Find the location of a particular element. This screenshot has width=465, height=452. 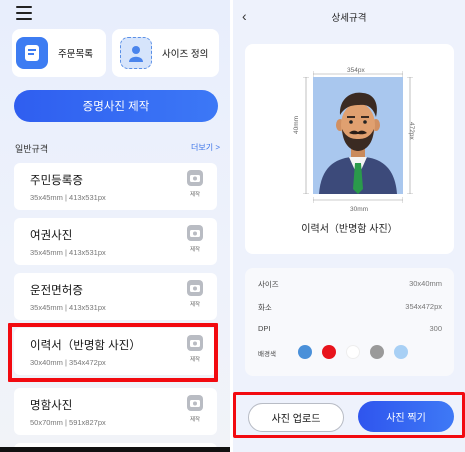

bottom-bar is located at coordinates (115, 449).